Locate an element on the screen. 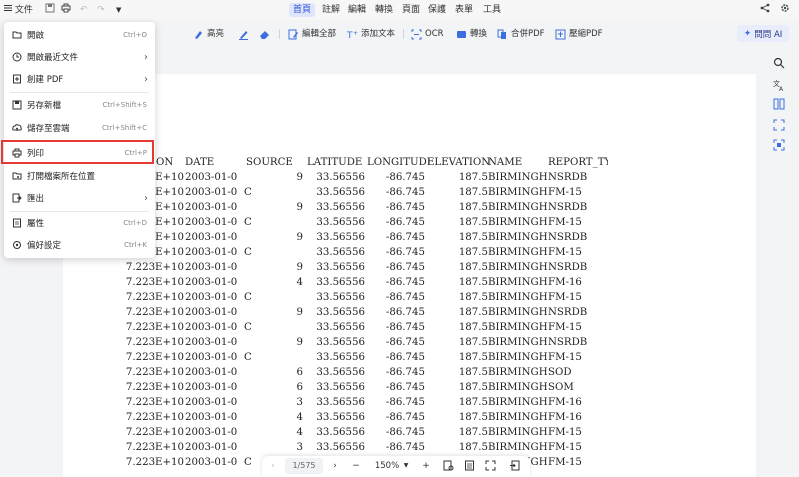  add-text-icon: T + is located at coordinates (352, 35).